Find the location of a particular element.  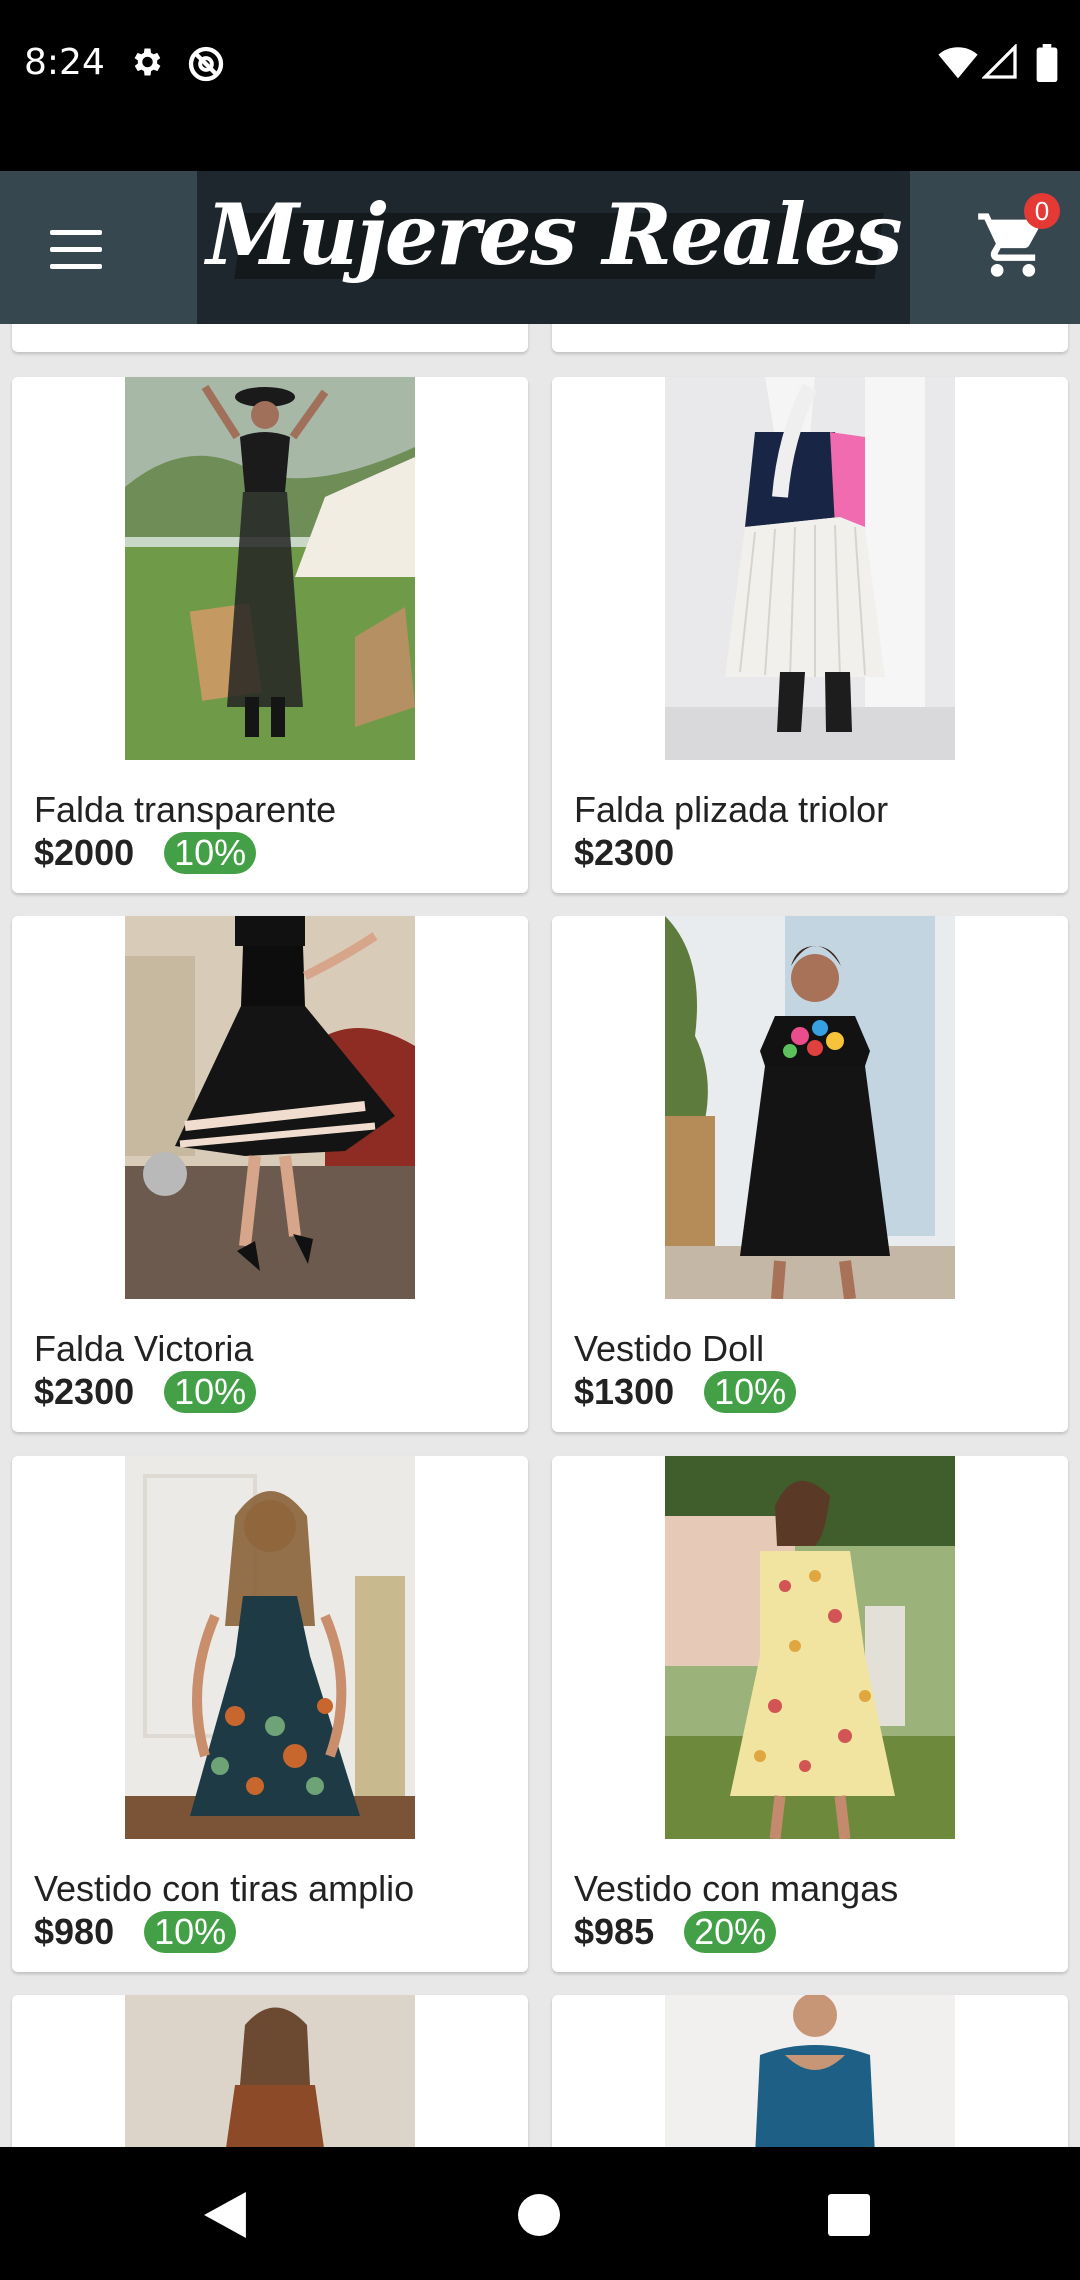

product-card: Falda transparente $2000 10% is located at coordinates (270, 635).